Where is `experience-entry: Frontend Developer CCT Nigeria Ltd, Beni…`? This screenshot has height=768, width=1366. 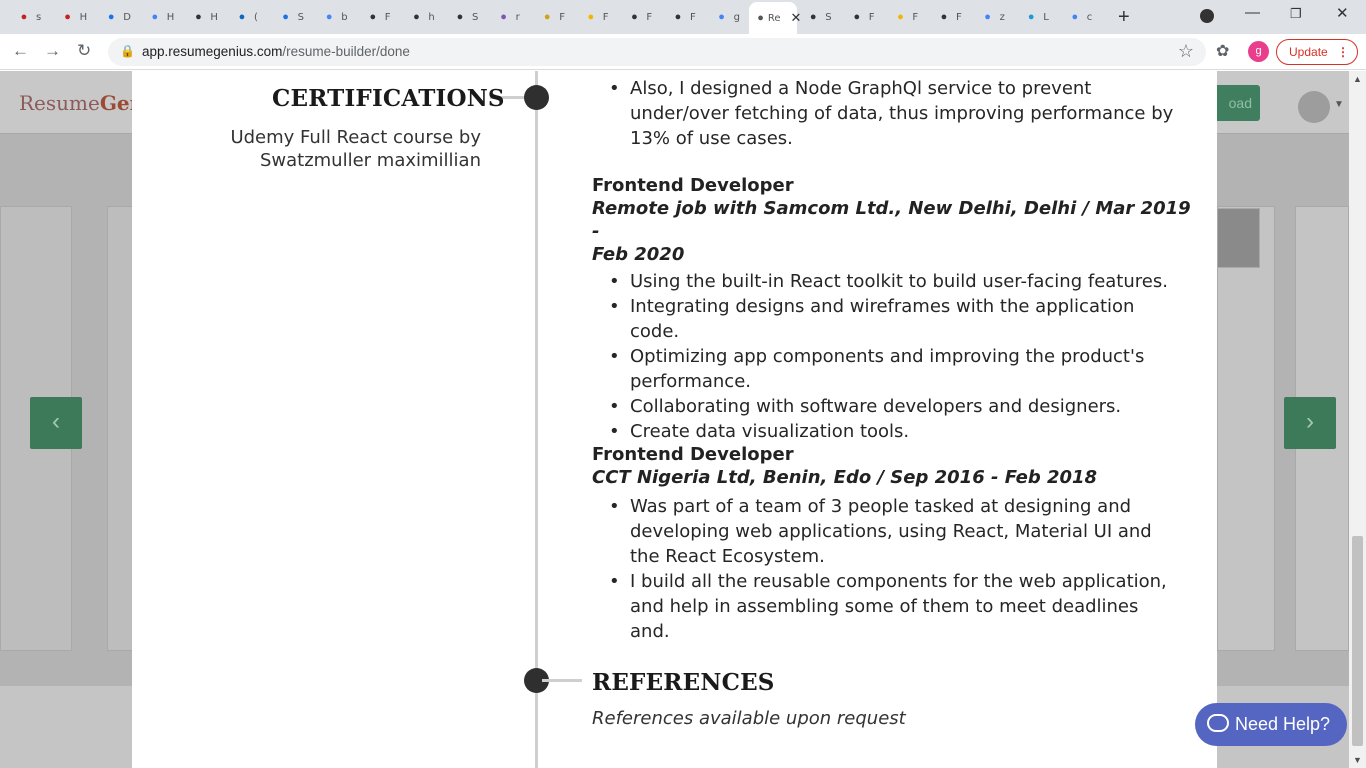
experience-entry: Frontend Developer CCT Nigeria Ltd, Beni… is located at coordinates (892, 543).